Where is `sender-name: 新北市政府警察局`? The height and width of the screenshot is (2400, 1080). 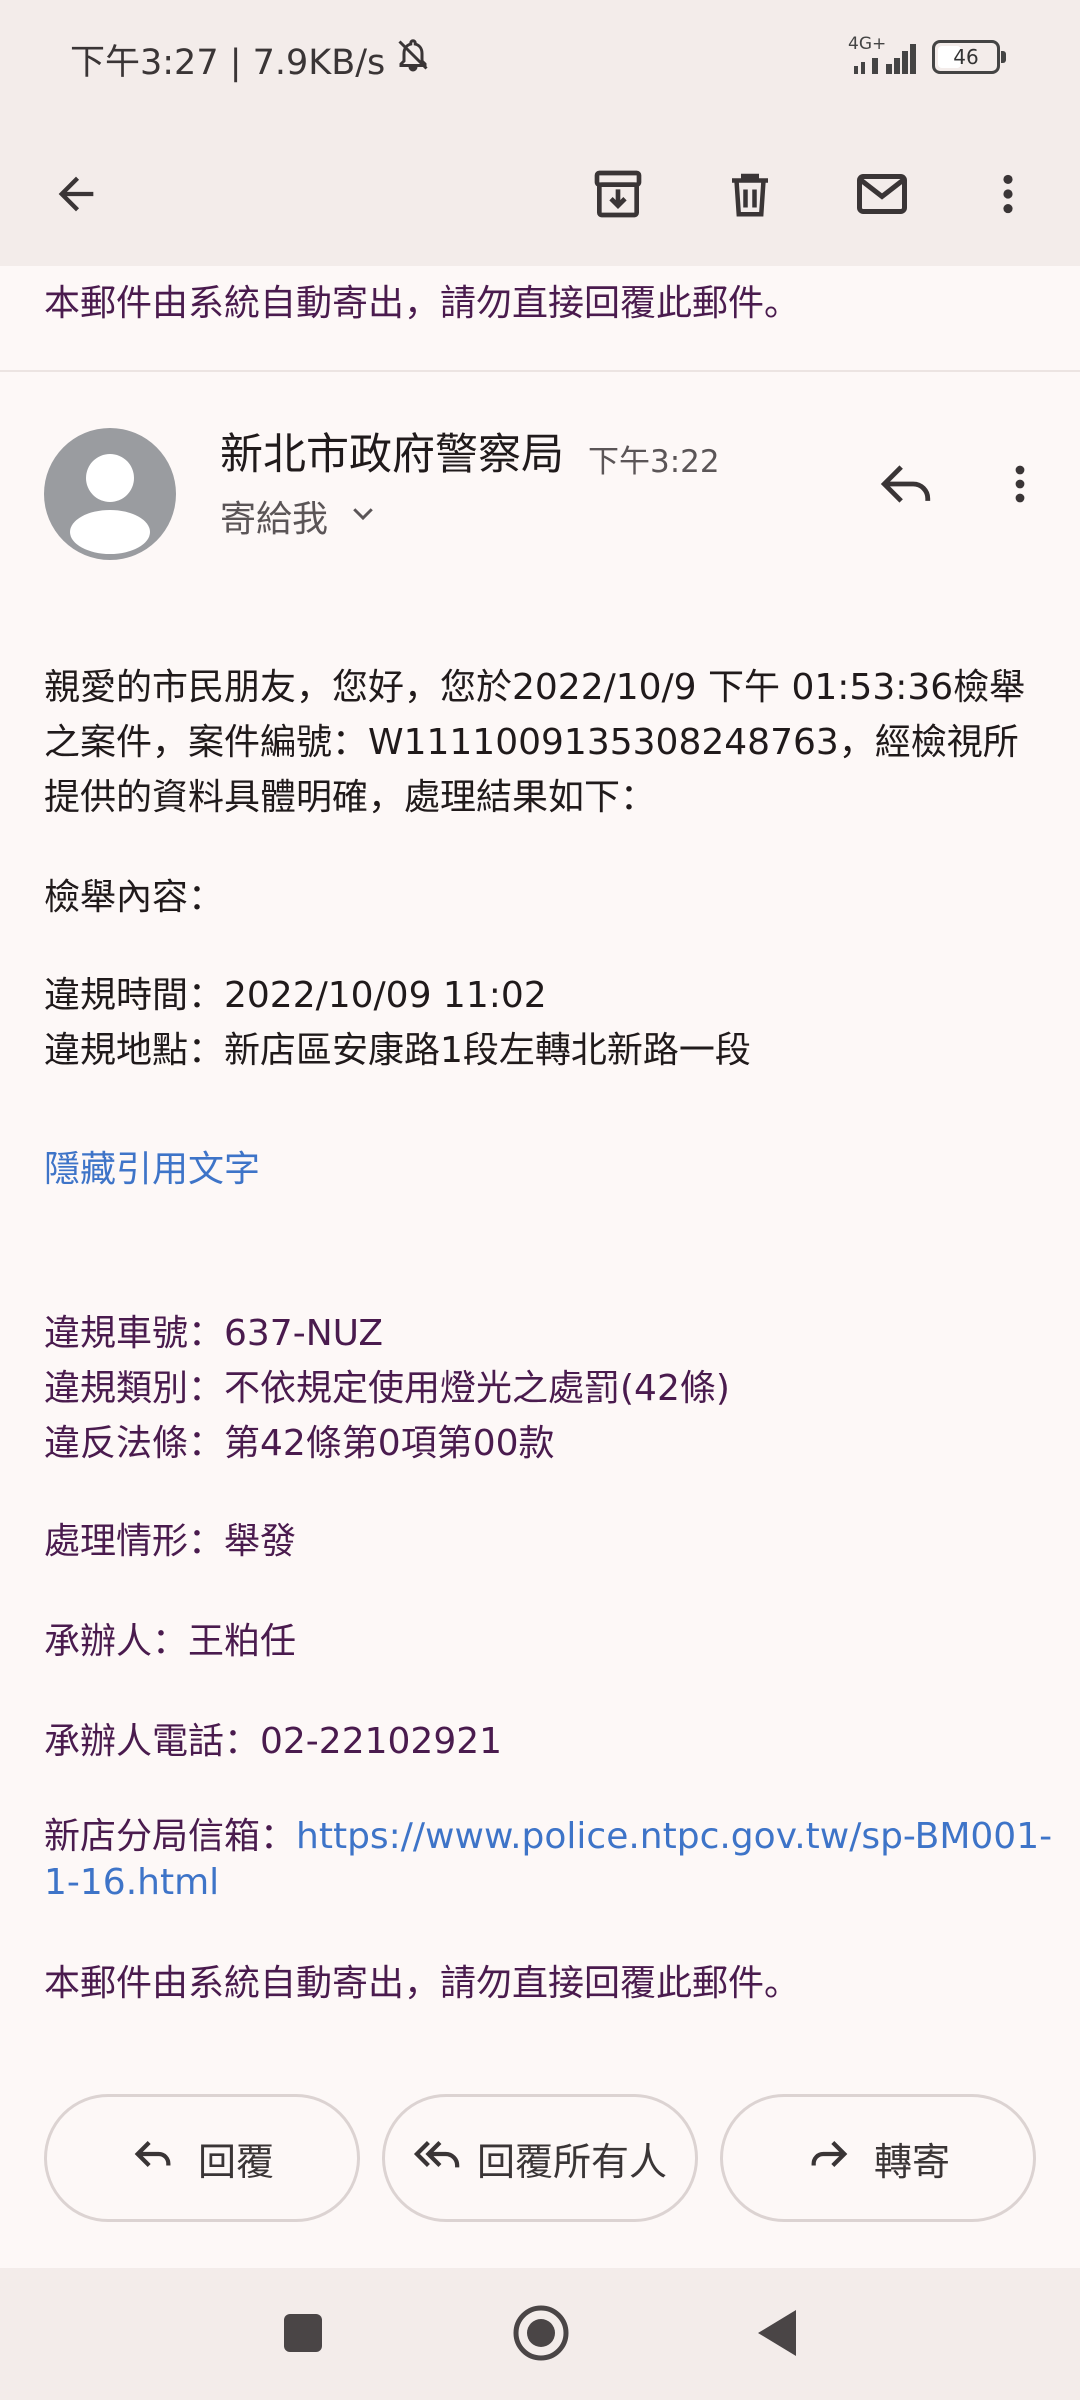 sender-name: 新北市政府警察局 is located at coordinates (392, 451).